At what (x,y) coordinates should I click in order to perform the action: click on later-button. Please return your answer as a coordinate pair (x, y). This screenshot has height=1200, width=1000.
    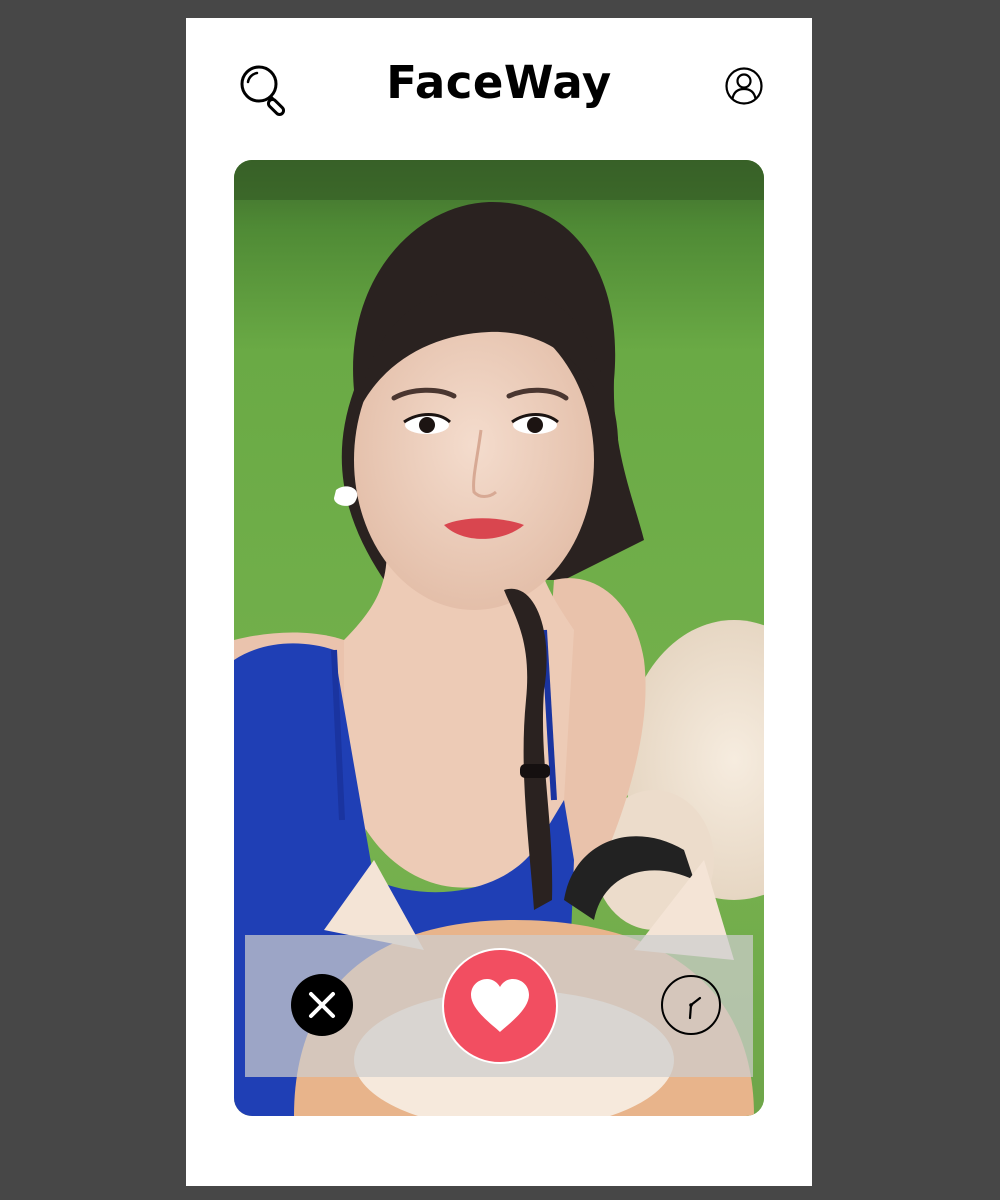
    Looking at the image, I should click on (691, 1005).